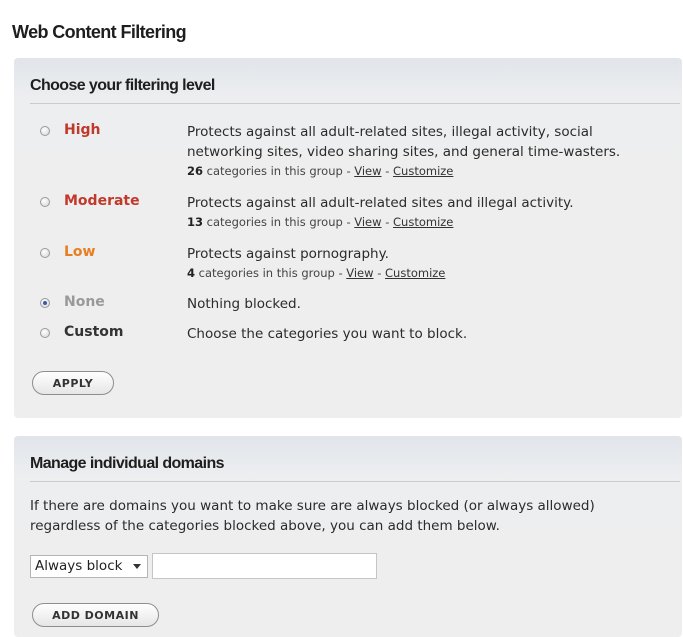 This screenshot has width=683, height=637. What do you see at coordinates (244, 304) in the screenshot?
I see `level-desc-none: Nothing blocked.` at bounding box center [244, 304].